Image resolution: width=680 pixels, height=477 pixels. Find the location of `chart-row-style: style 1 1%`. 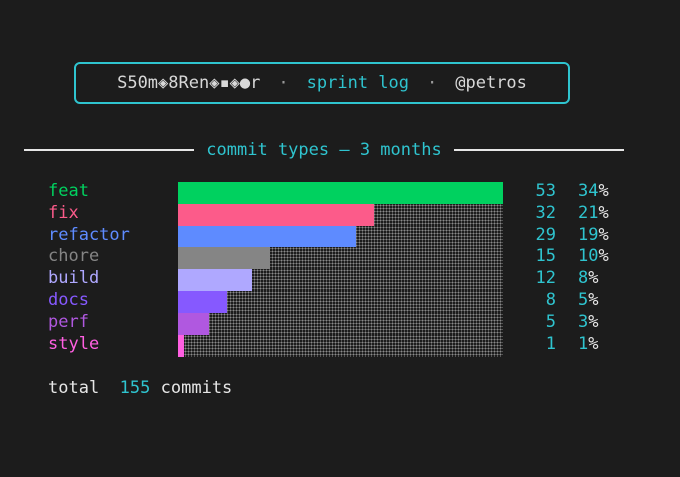

chart-row-style: style 1 1% is located at coordinates (340, 345).